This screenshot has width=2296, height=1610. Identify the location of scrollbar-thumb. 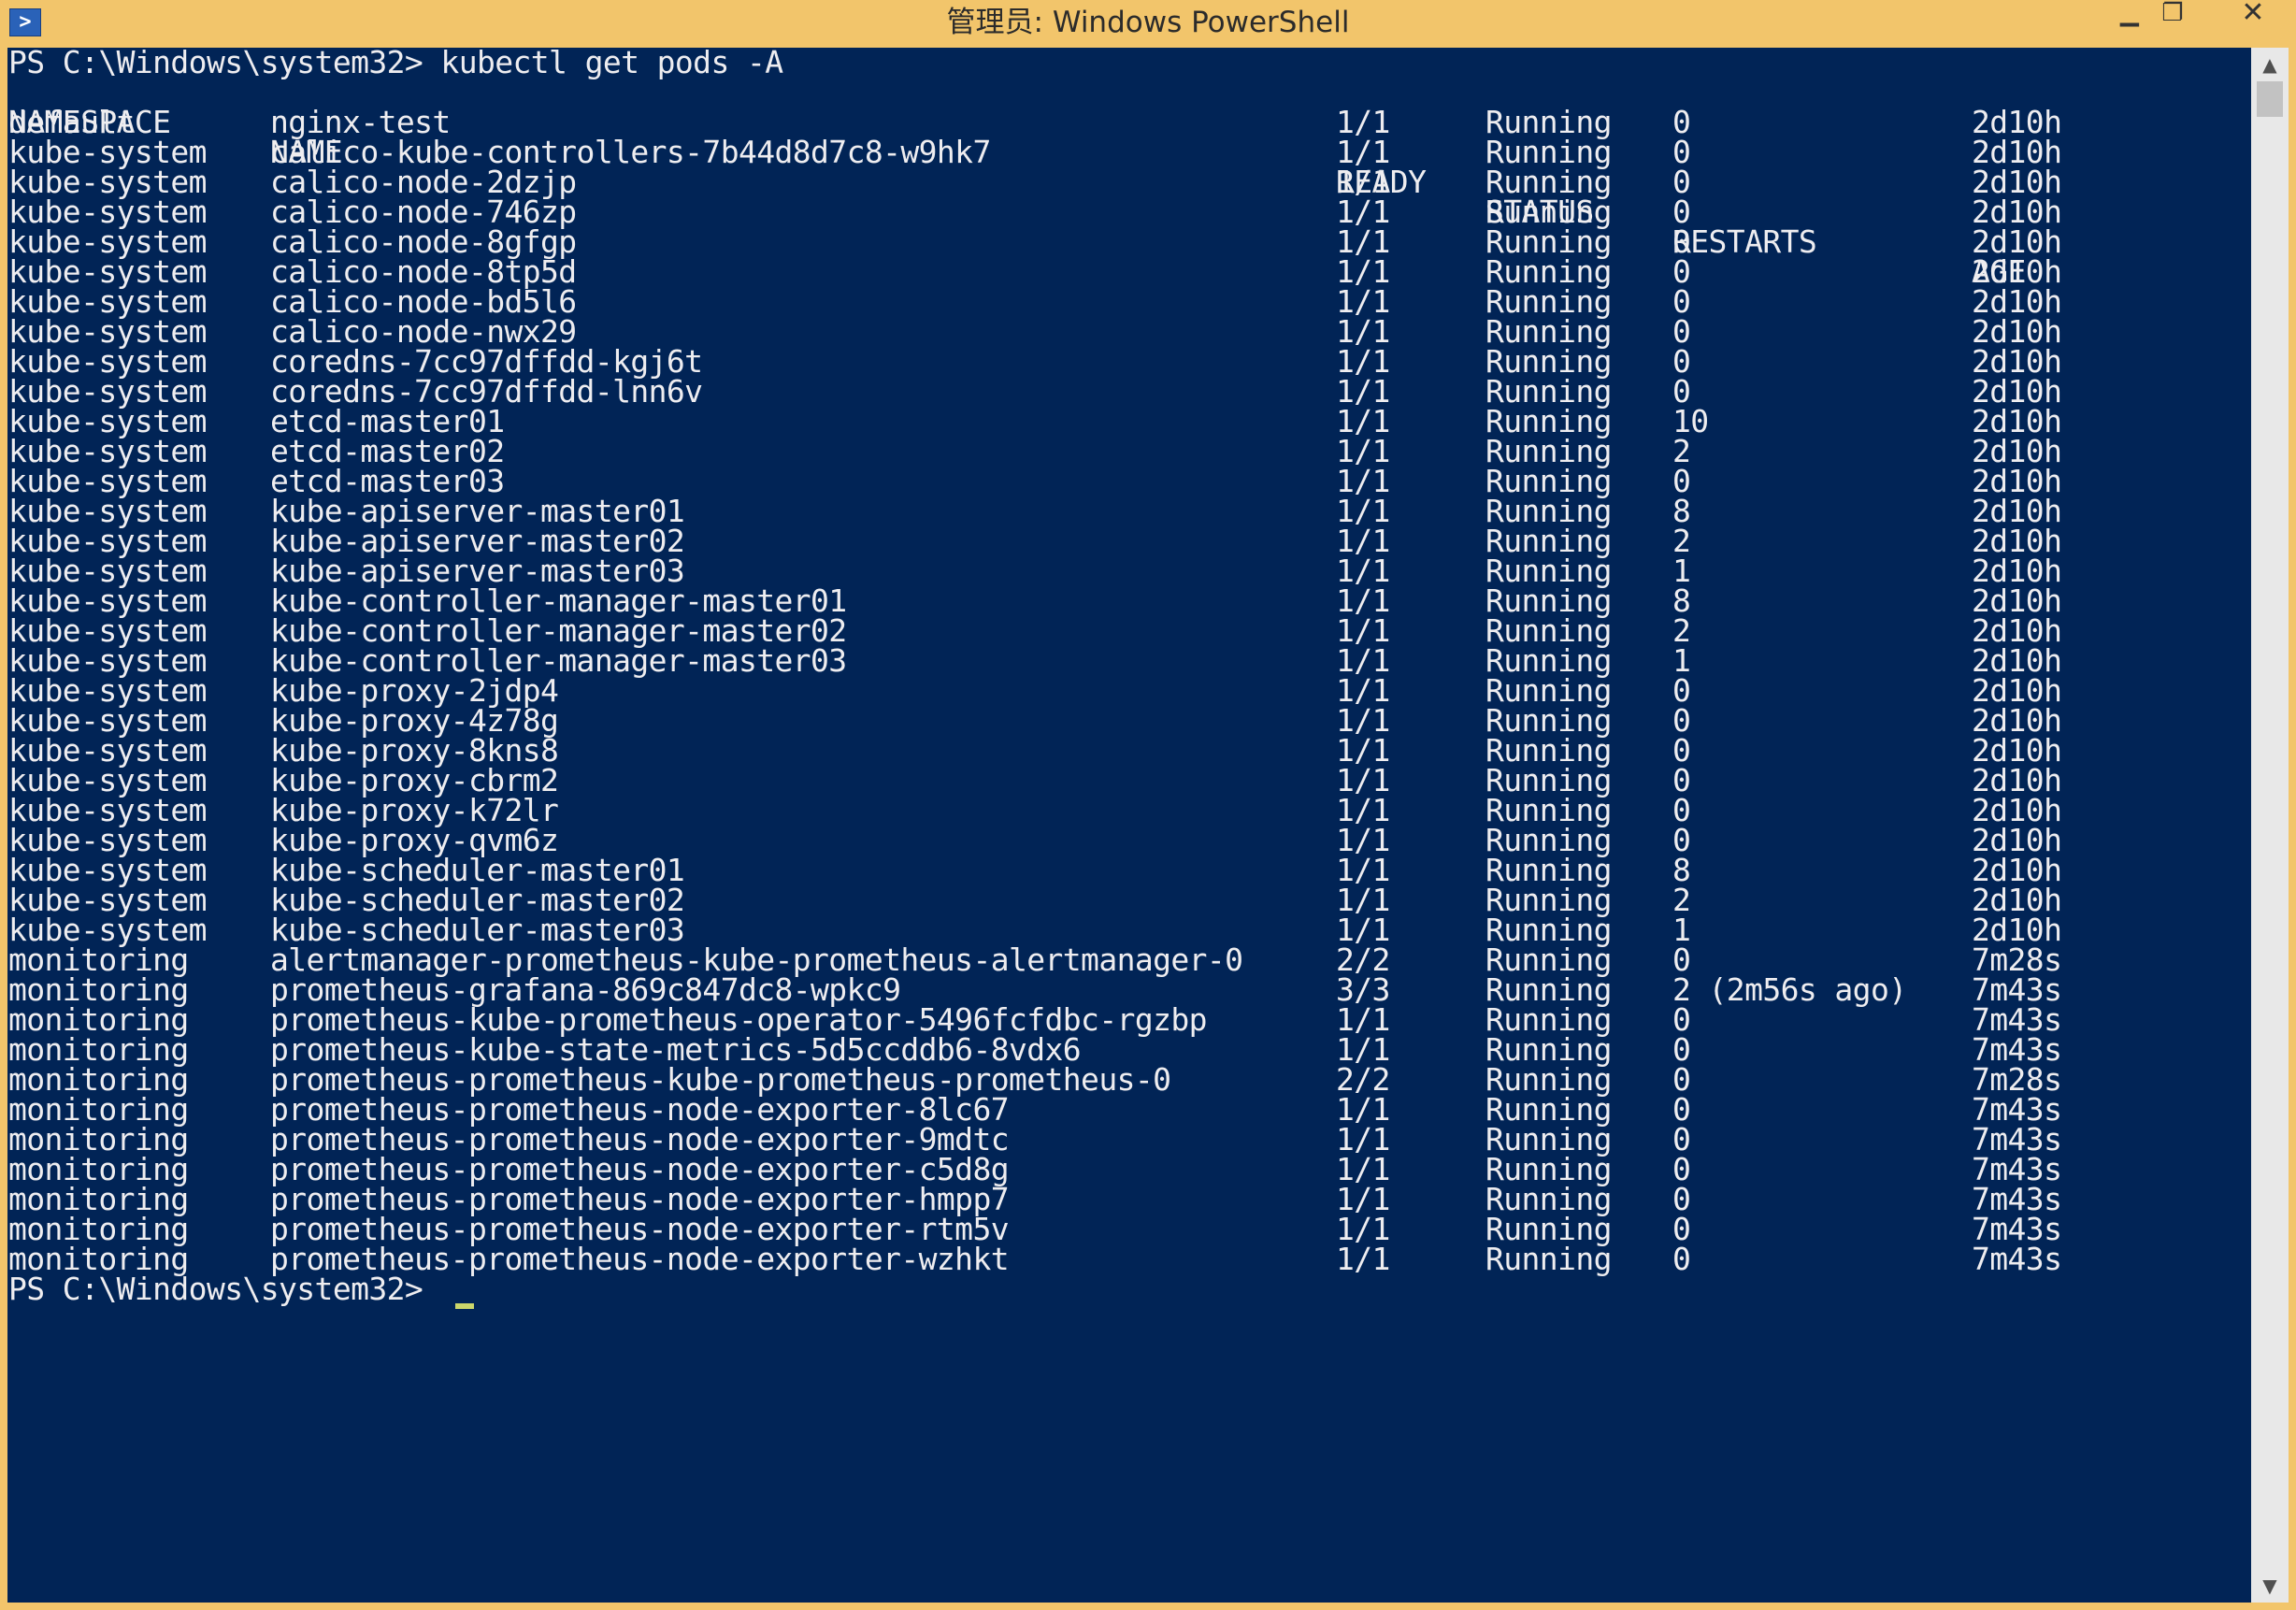
(2270, 99).